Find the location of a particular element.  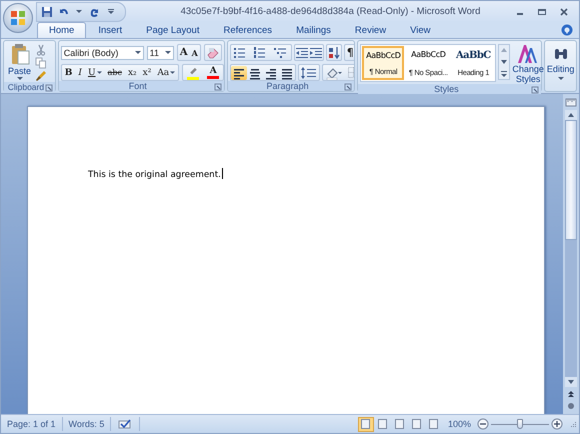

customize-icon is located at coordinates (111, 11).